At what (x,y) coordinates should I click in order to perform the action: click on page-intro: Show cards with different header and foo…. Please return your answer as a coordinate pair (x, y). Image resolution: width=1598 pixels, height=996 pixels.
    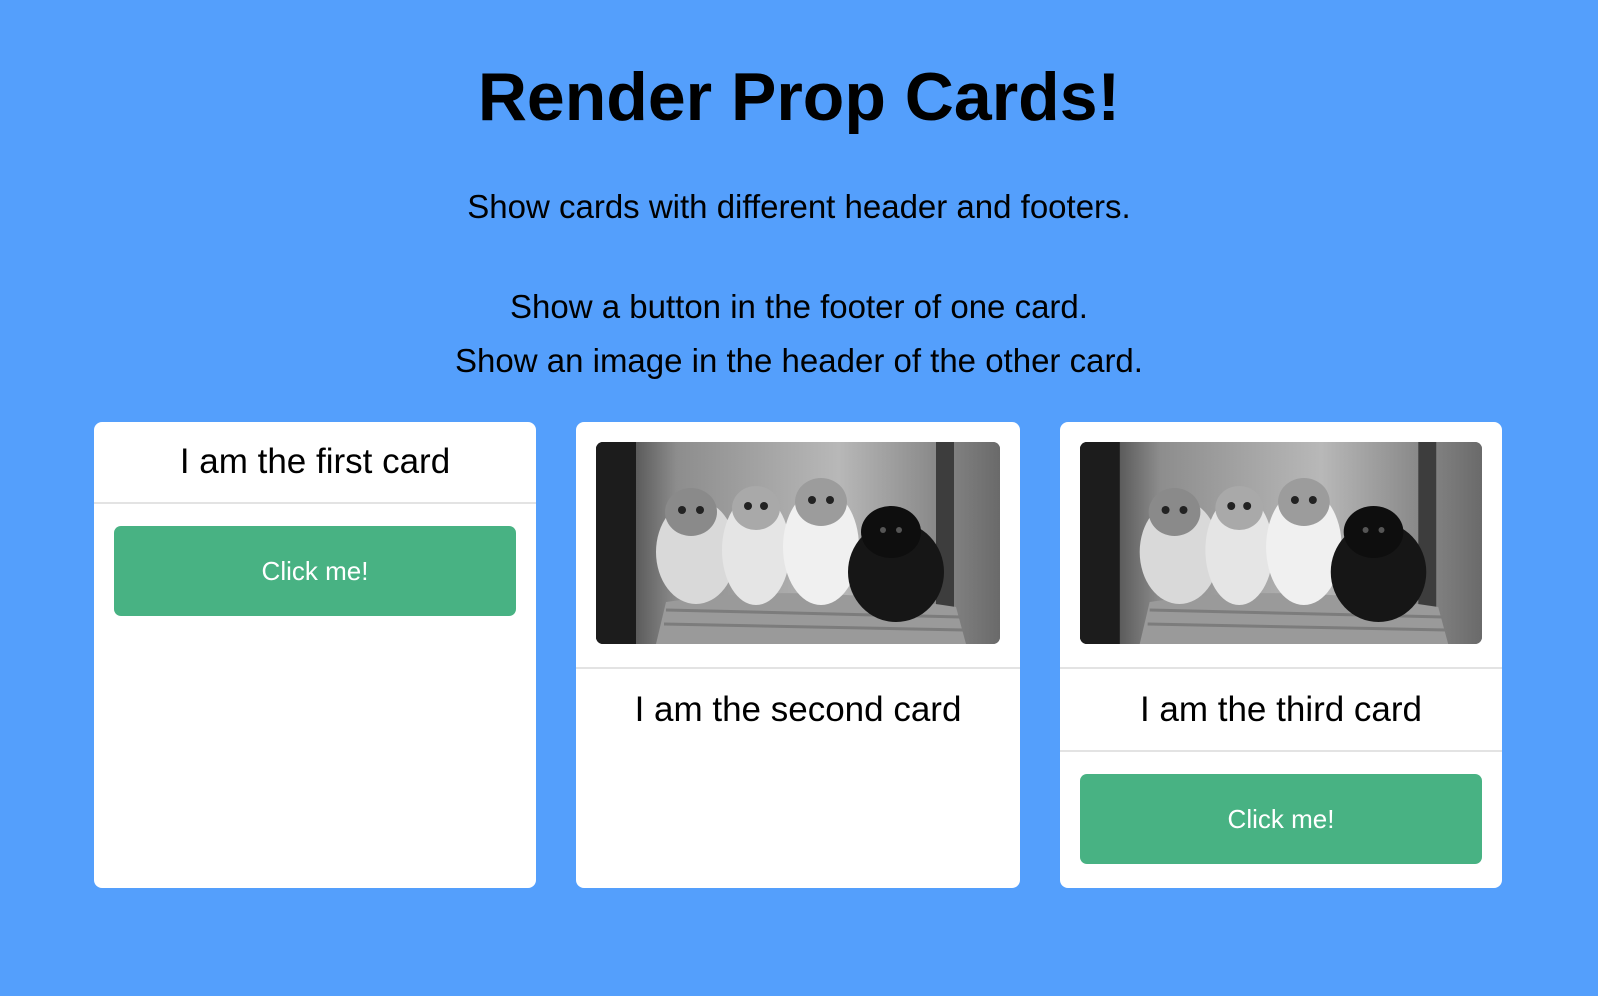
    Looking at the image, I should click on (799, 206).